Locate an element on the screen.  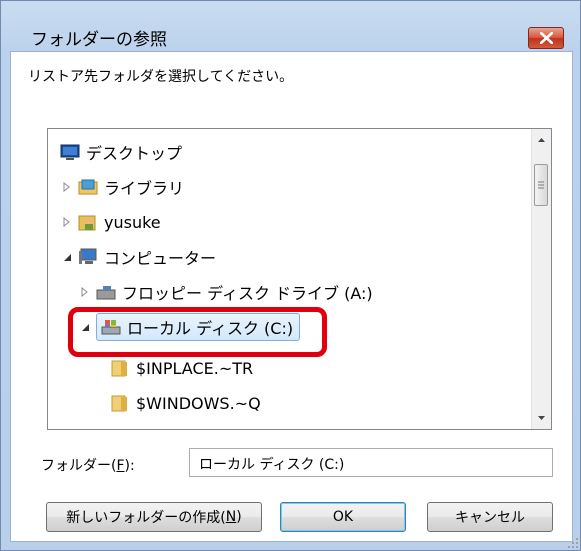
desktop-icon is located at coordinates (70, 152).